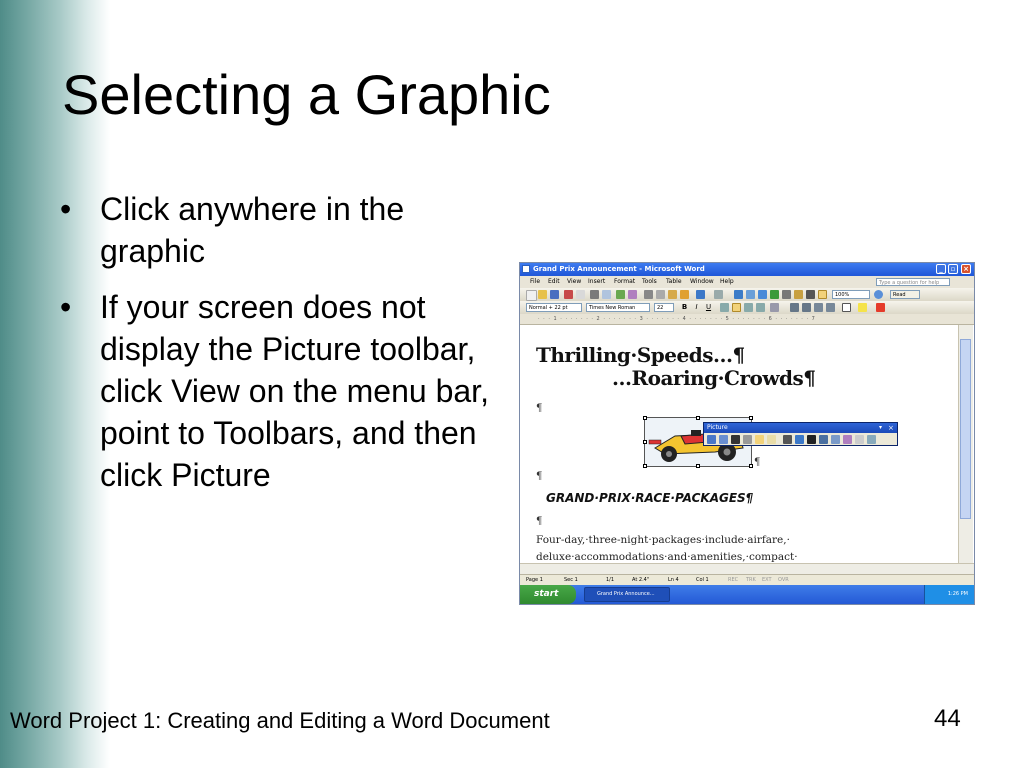  I want to click on minimize-icon: _, so click(941, 269).